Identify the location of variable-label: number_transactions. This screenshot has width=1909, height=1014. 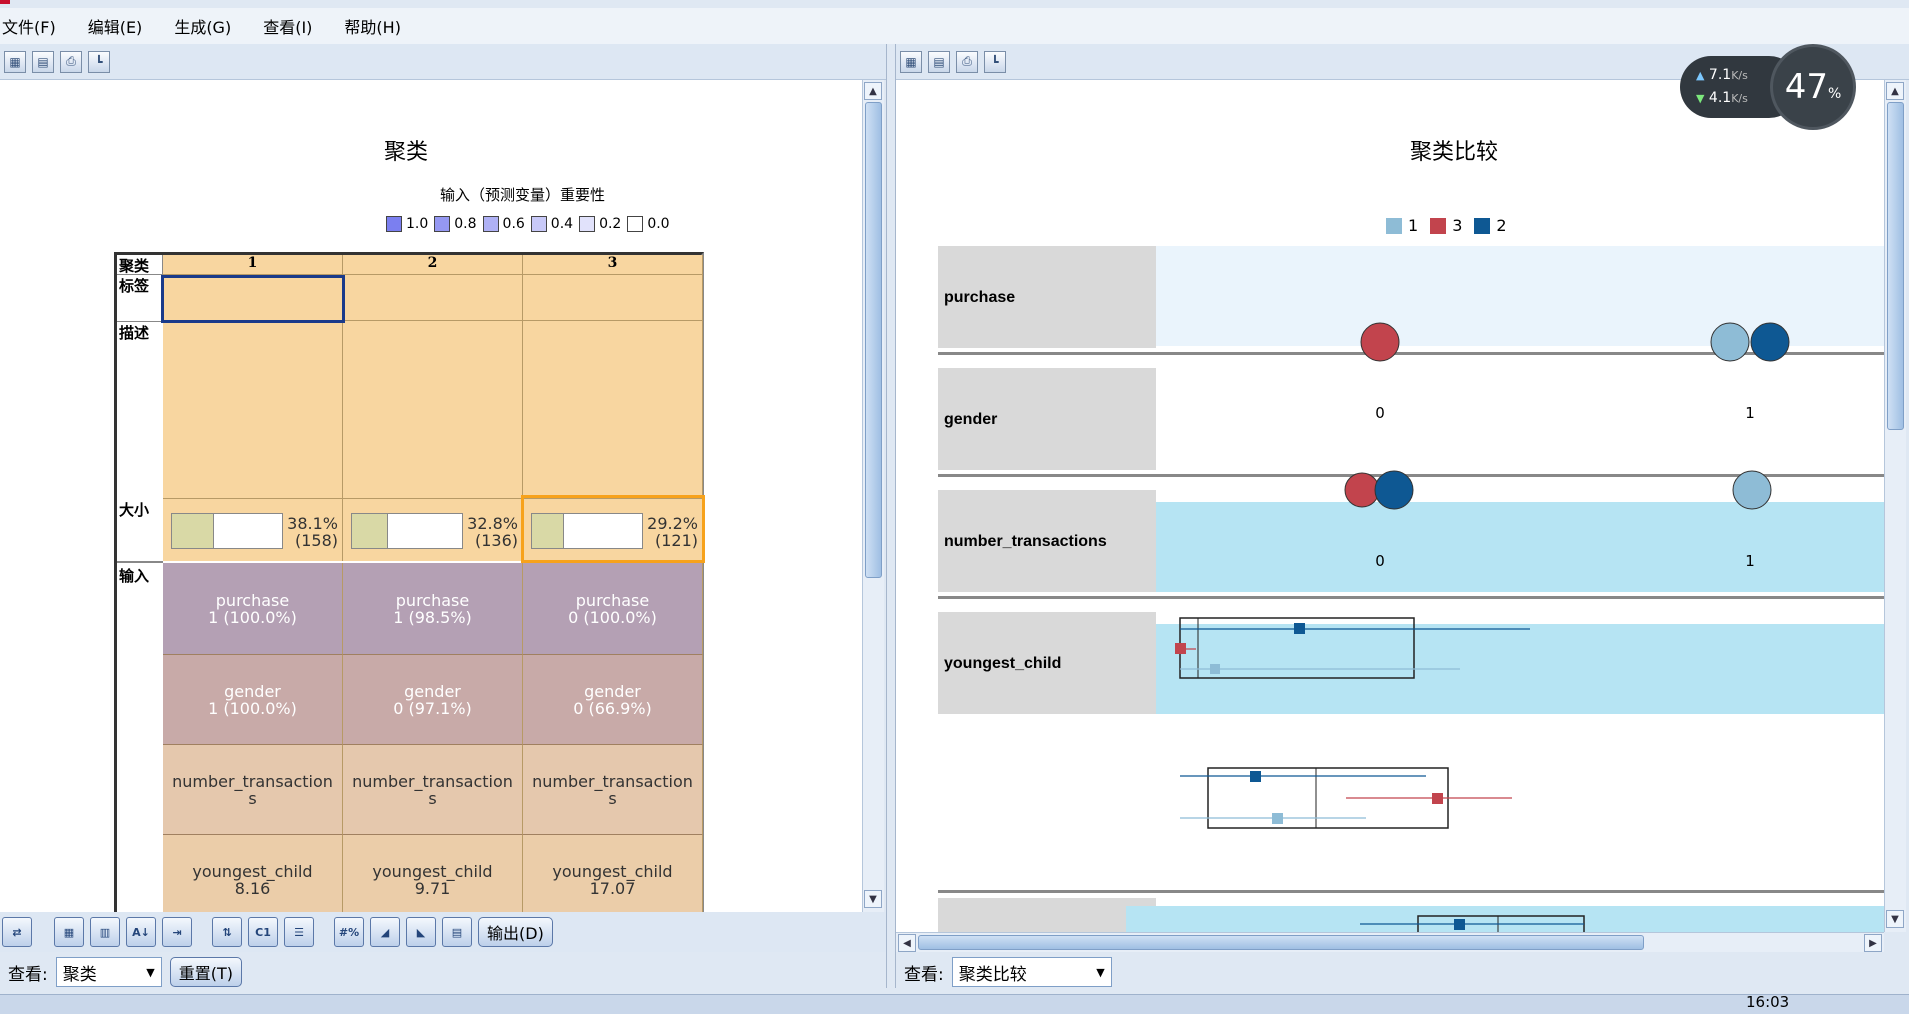
(1025, 541).